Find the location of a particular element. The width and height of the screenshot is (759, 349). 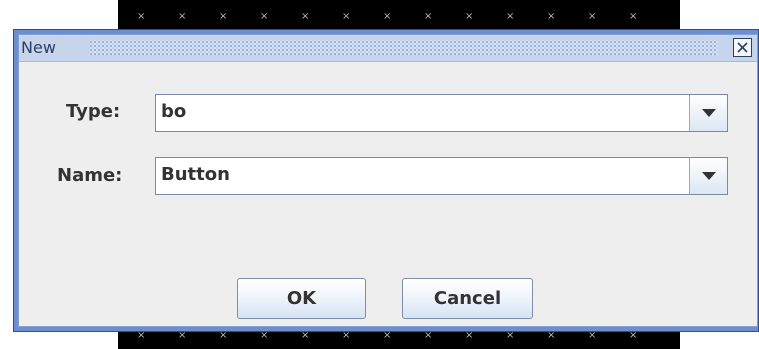

name-dropdown-button is located at coordinates (708, 176).